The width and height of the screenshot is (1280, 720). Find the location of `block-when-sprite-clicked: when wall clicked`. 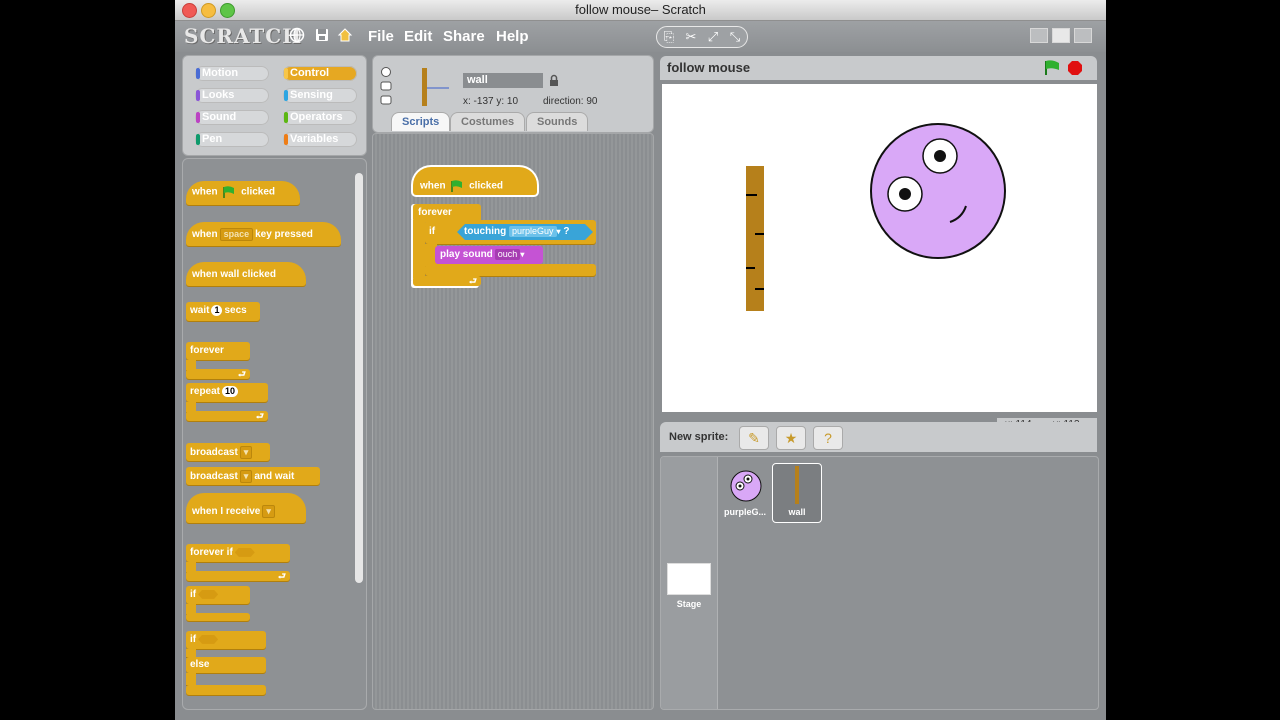

block-when-sprite-clicked: when wall clicked is located at coordinates (246, 274).